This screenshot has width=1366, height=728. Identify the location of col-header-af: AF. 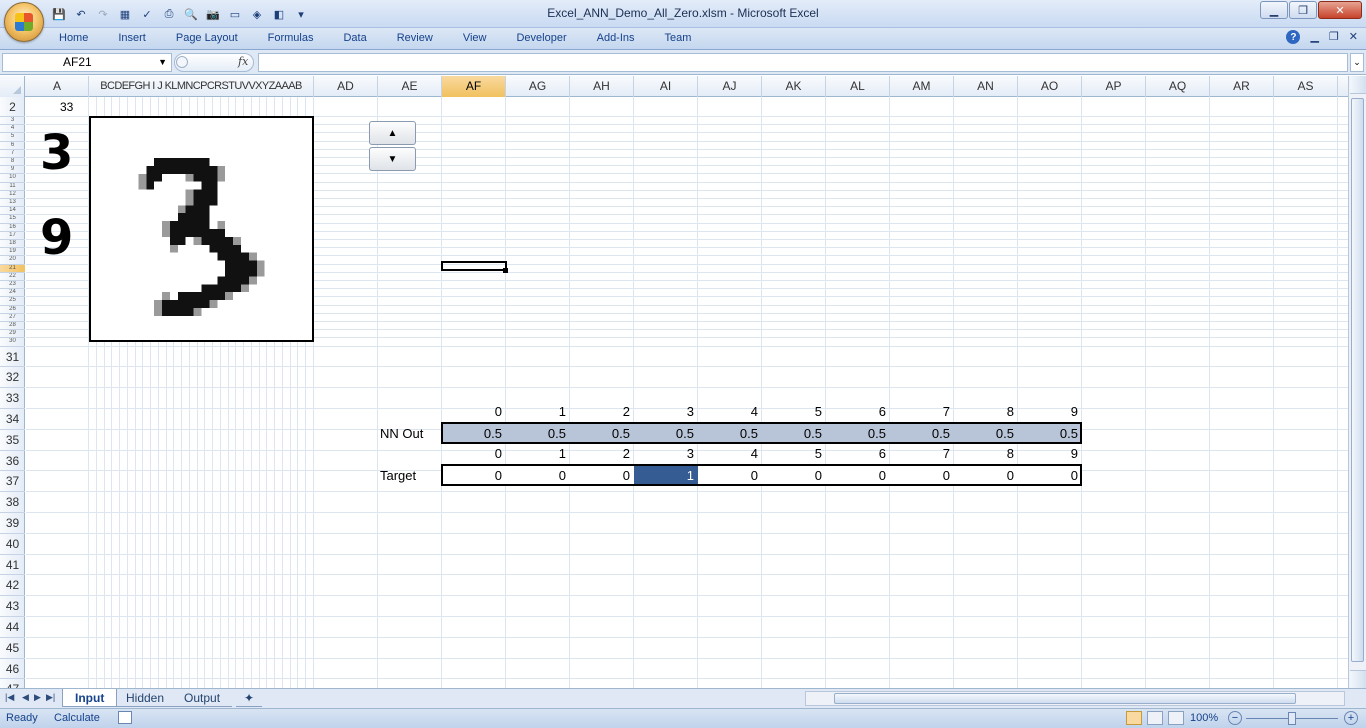
(474, 86).